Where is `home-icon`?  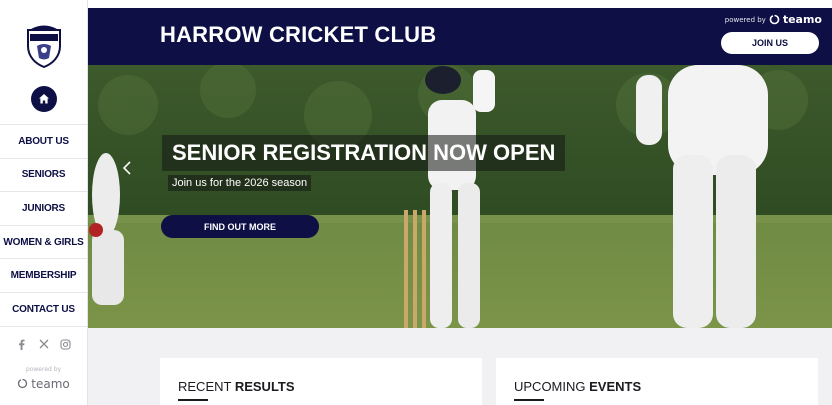
home-icon is located at coordinates (43, 99).